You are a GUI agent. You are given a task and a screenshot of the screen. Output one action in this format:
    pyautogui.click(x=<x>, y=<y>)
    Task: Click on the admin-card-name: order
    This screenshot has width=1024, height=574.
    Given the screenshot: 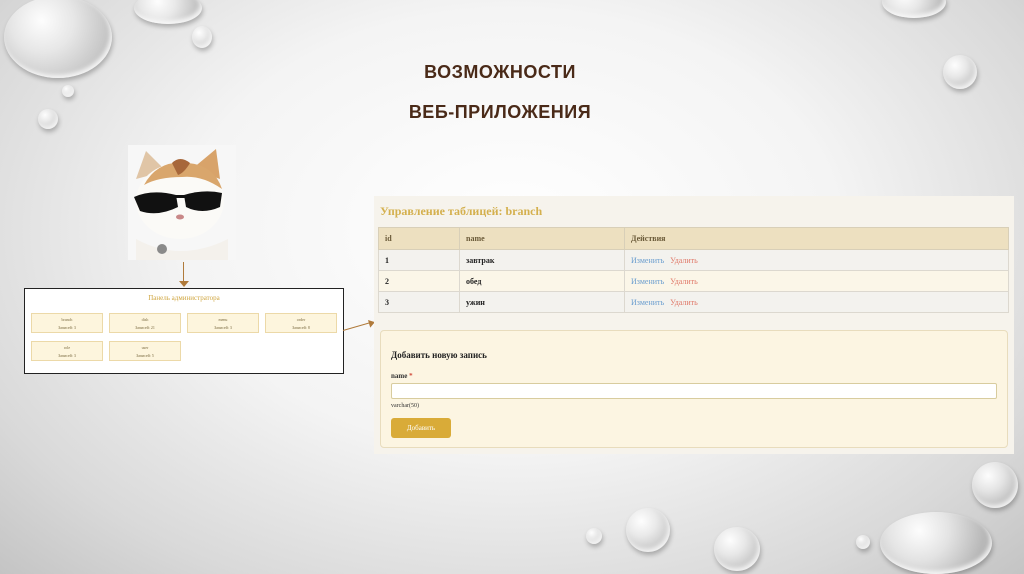 What is the action you would take?
    pyautogui.click(x=301, y=319)
    